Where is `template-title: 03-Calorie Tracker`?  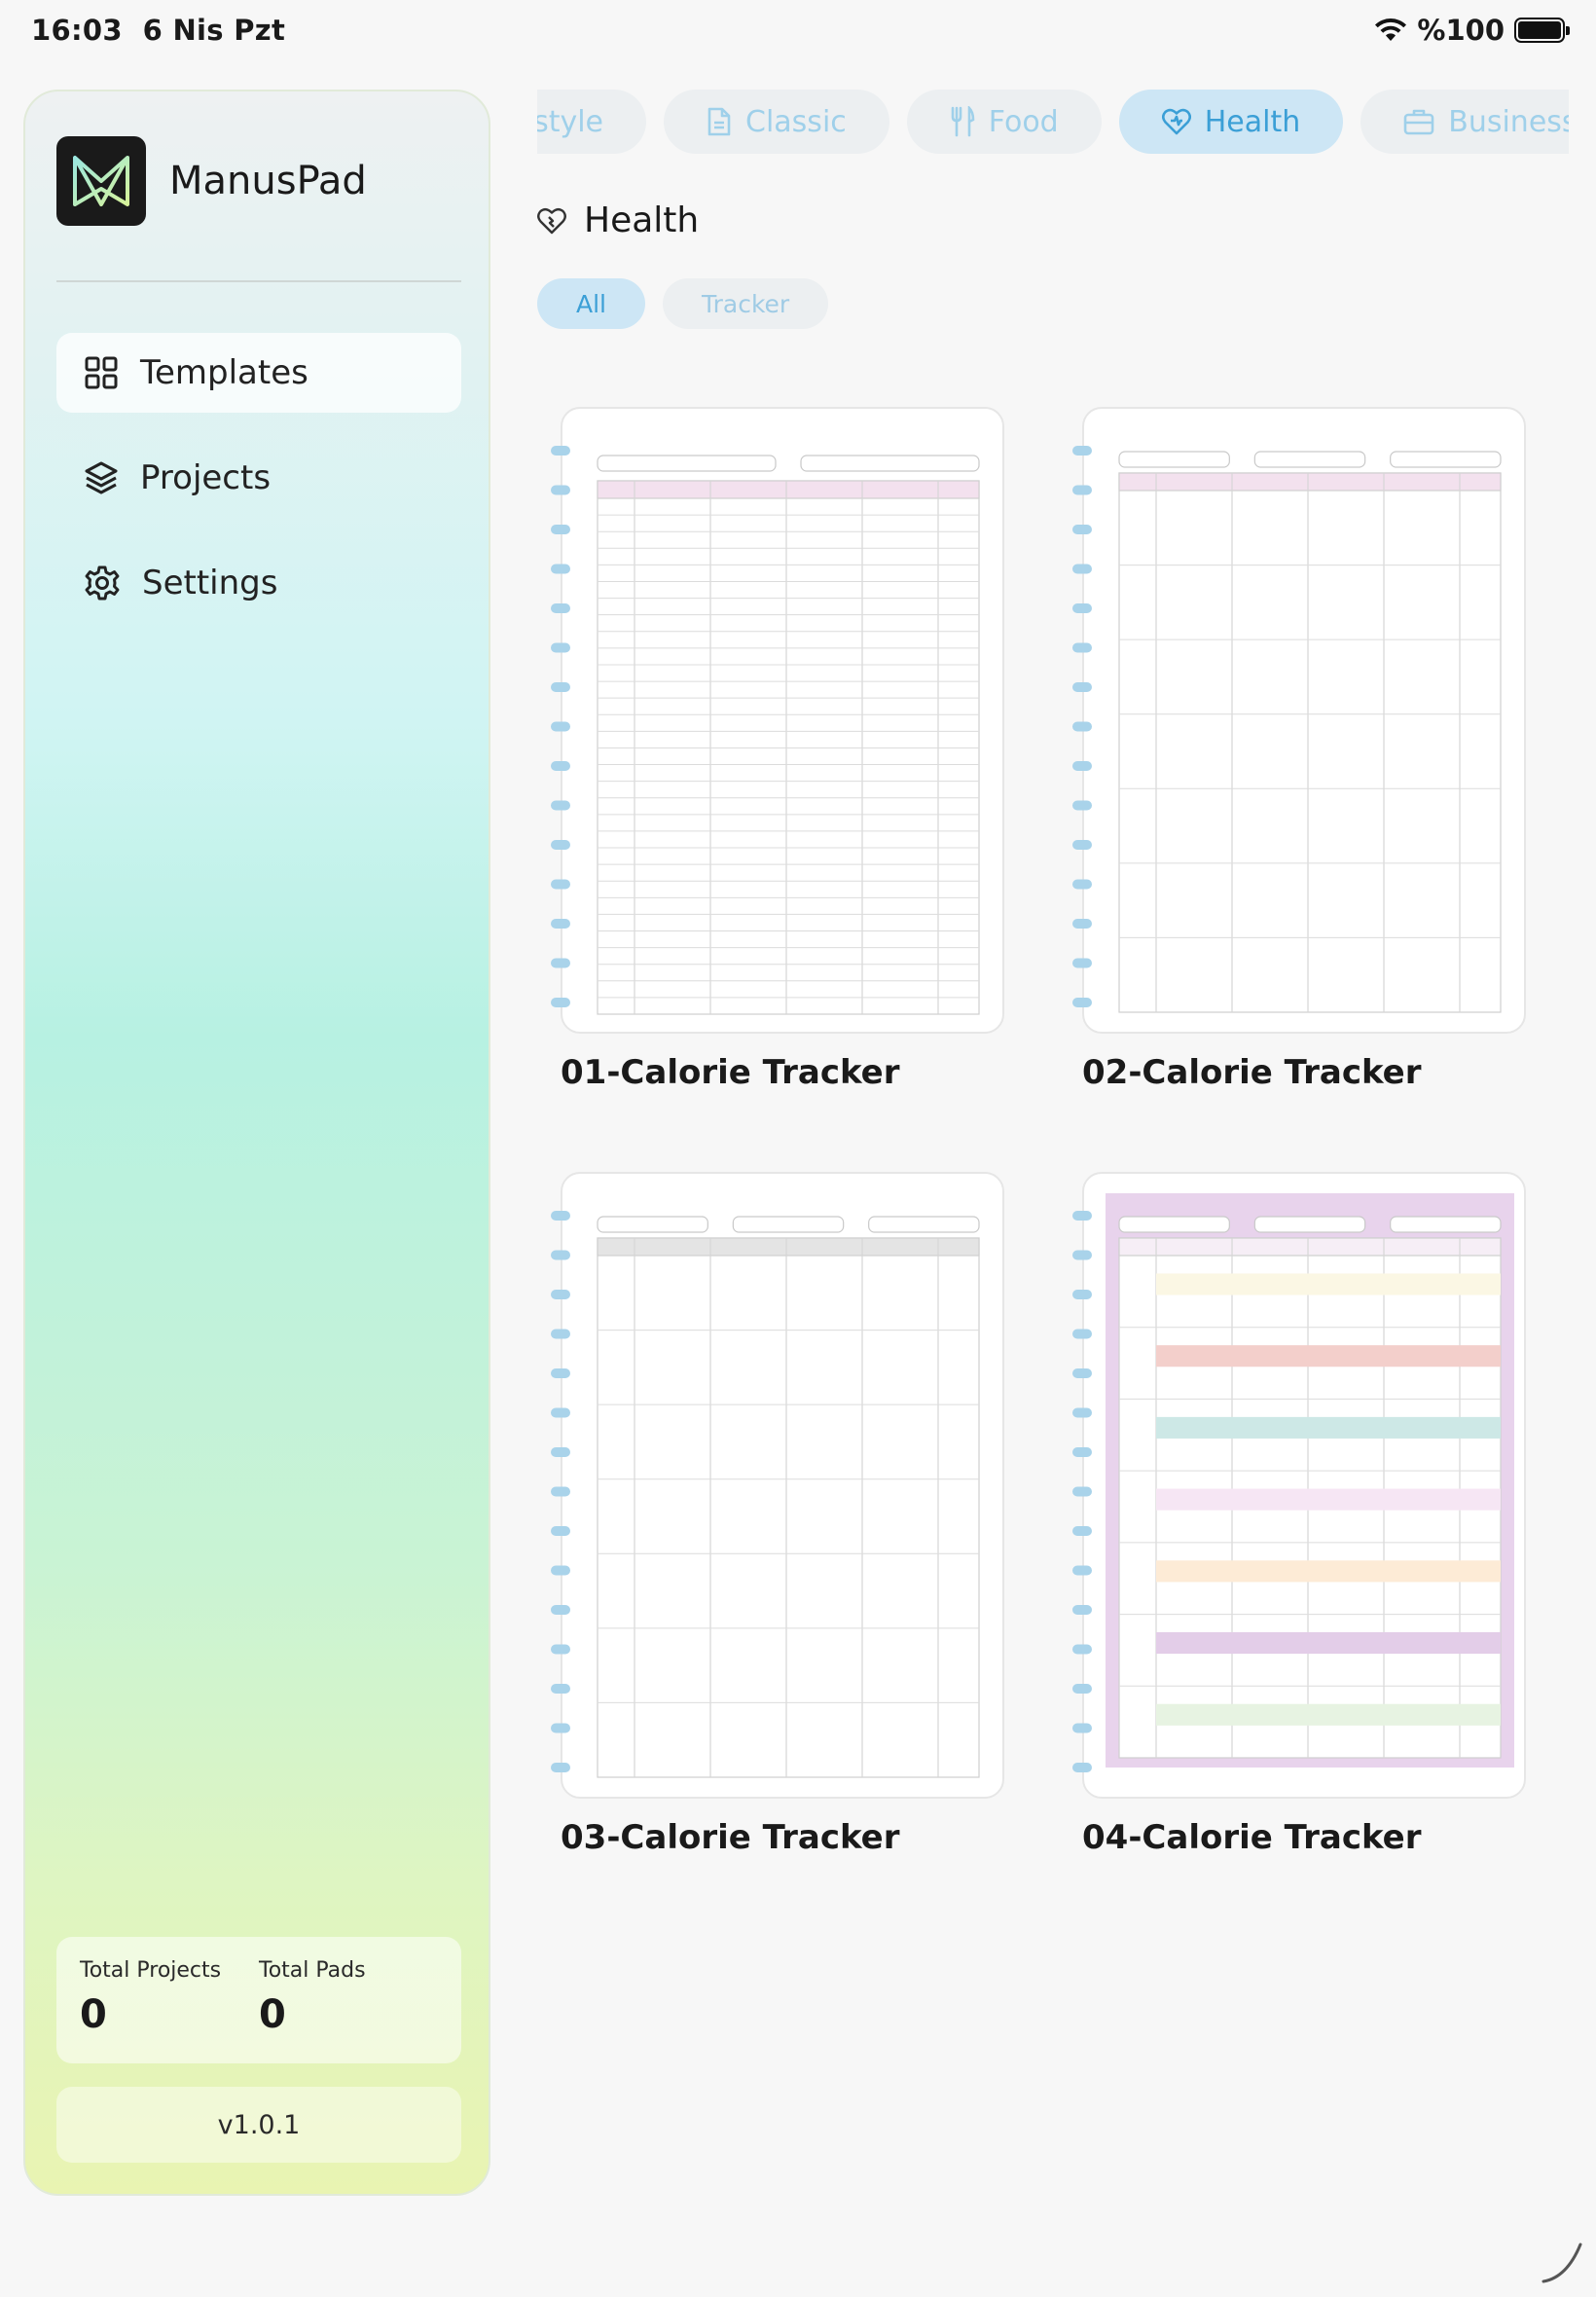
template-title: 03-Calorie Tracker is located at coordinates (730, 1837).